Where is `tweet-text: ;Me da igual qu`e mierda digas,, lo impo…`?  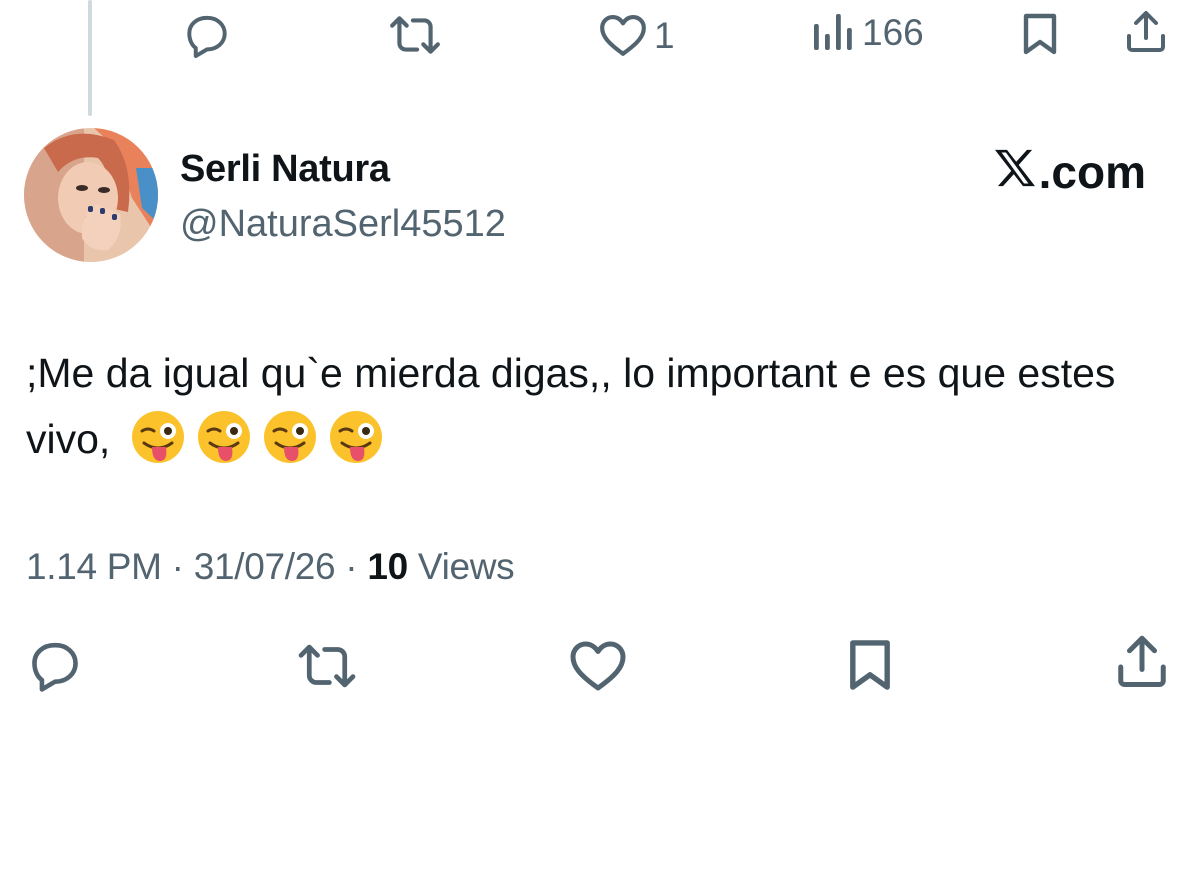 tweet-text: ;Me da igual qu`e mierda digas,, lo impo… is located at coordinates (596, 406).